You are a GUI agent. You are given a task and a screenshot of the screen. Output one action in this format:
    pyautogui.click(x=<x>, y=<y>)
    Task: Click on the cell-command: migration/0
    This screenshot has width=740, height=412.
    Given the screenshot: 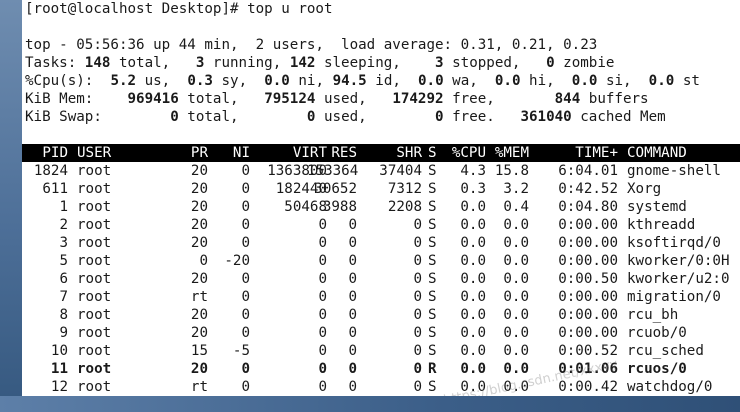 What is the action you would take?
    pyautogui.click(x=674, y=297)
    